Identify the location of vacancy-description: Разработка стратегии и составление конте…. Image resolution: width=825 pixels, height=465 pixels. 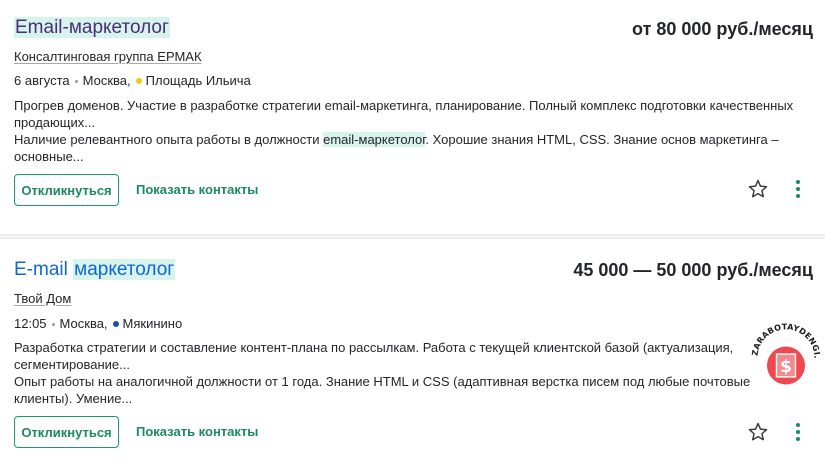
(384, 373).